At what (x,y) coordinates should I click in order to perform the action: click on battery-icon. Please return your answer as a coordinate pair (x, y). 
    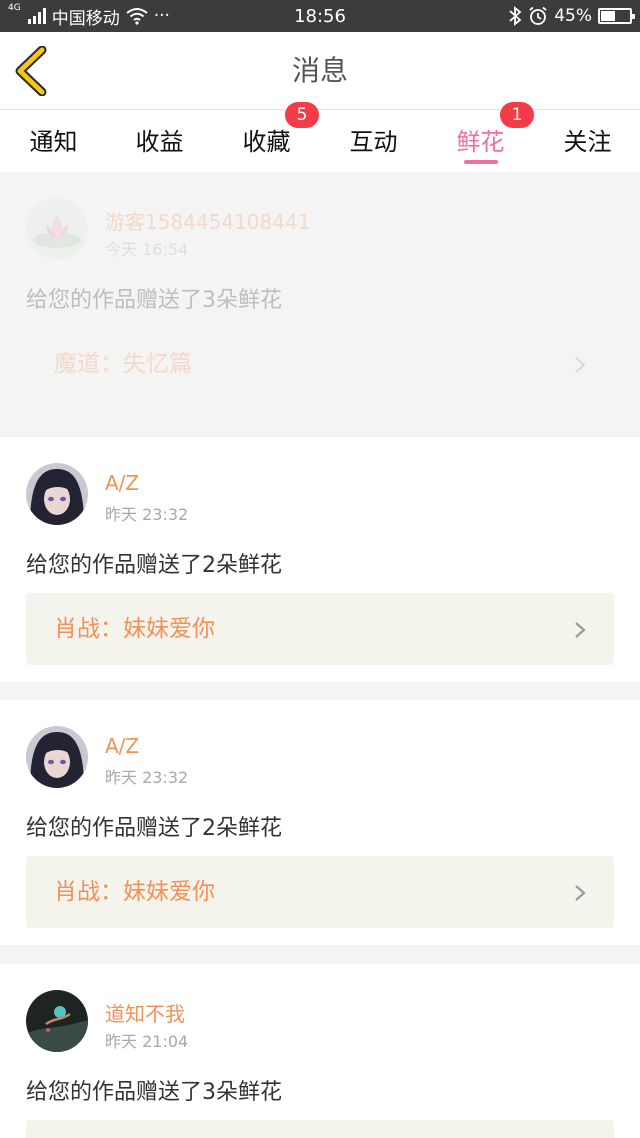
    Looking at the image, I should click on (616, 16).